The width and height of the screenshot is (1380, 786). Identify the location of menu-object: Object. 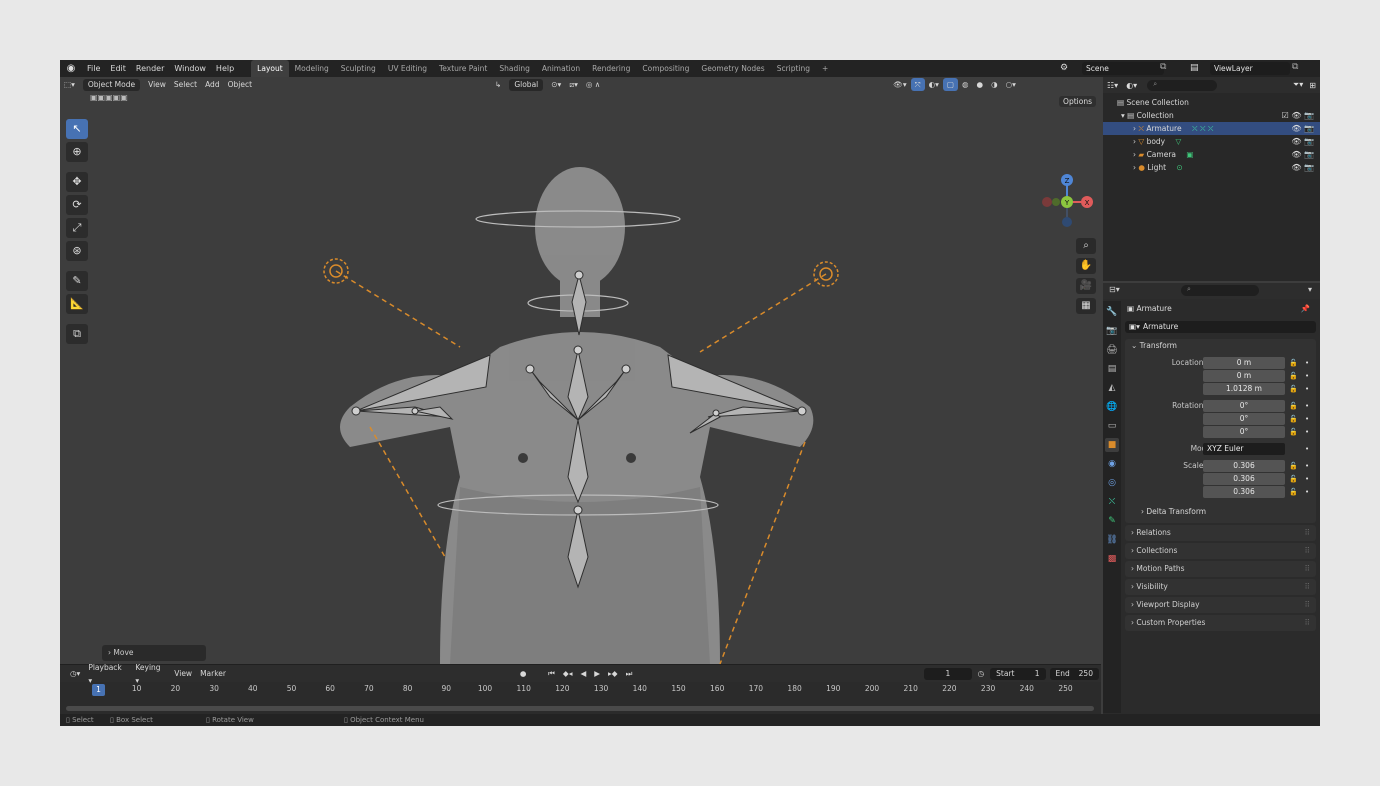
(240, 84).